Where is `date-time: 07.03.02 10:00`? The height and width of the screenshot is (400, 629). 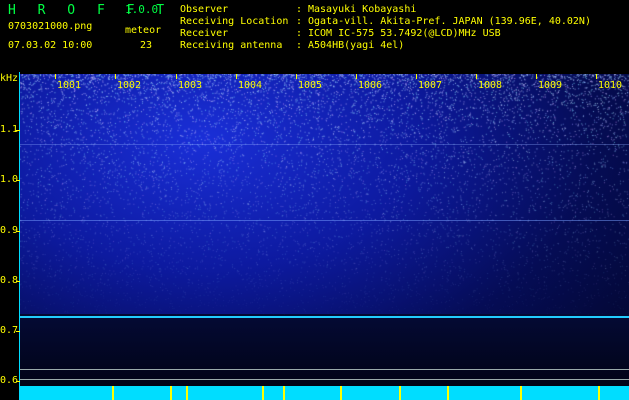 date-time: 07.03.02 10:00 is located at coordinates (50, 45).